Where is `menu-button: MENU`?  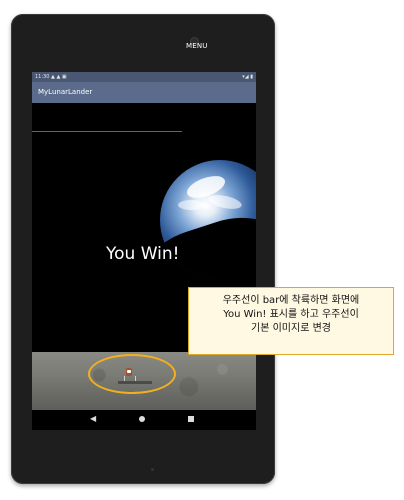
menu-button: MENU is located at coordinates (197, 46).